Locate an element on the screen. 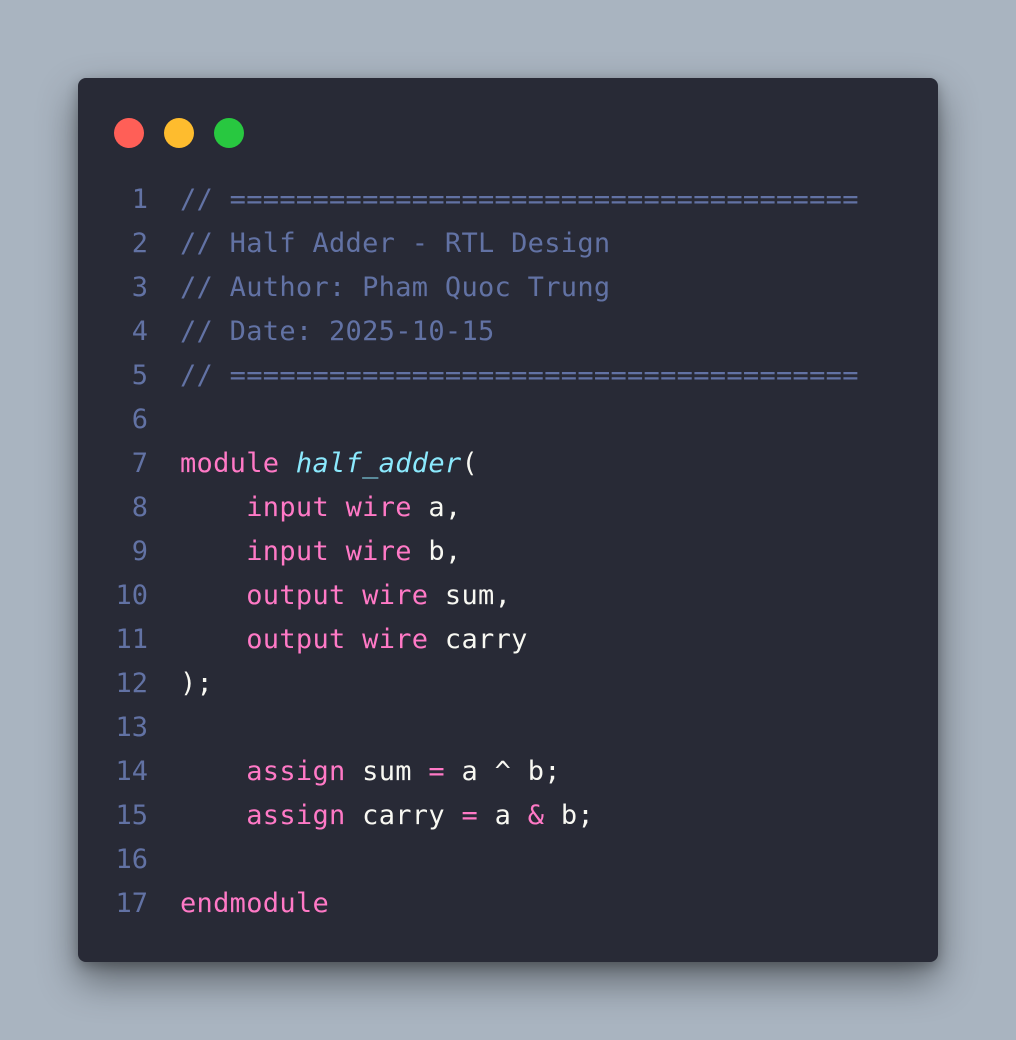 The image size is (1016, 1040). line-content: assign sum = a ^ b; is located at coordinates (370, 772).